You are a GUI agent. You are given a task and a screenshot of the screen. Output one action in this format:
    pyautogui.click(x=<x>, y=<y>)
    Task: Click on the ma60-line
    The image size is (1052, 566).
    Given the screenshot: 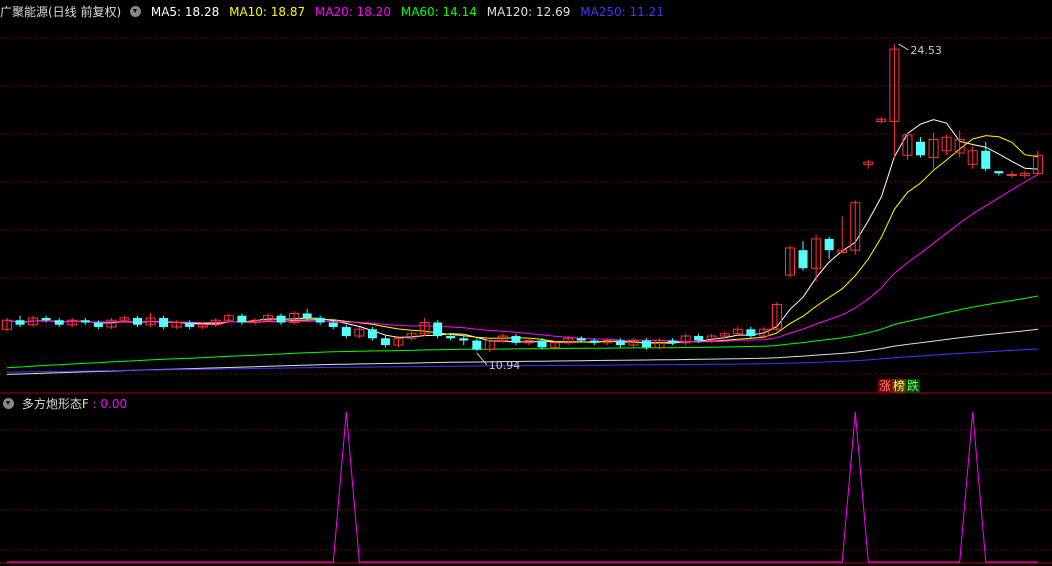 What is the action you would take?
    pyautogui.click(x=522, y=332)
    